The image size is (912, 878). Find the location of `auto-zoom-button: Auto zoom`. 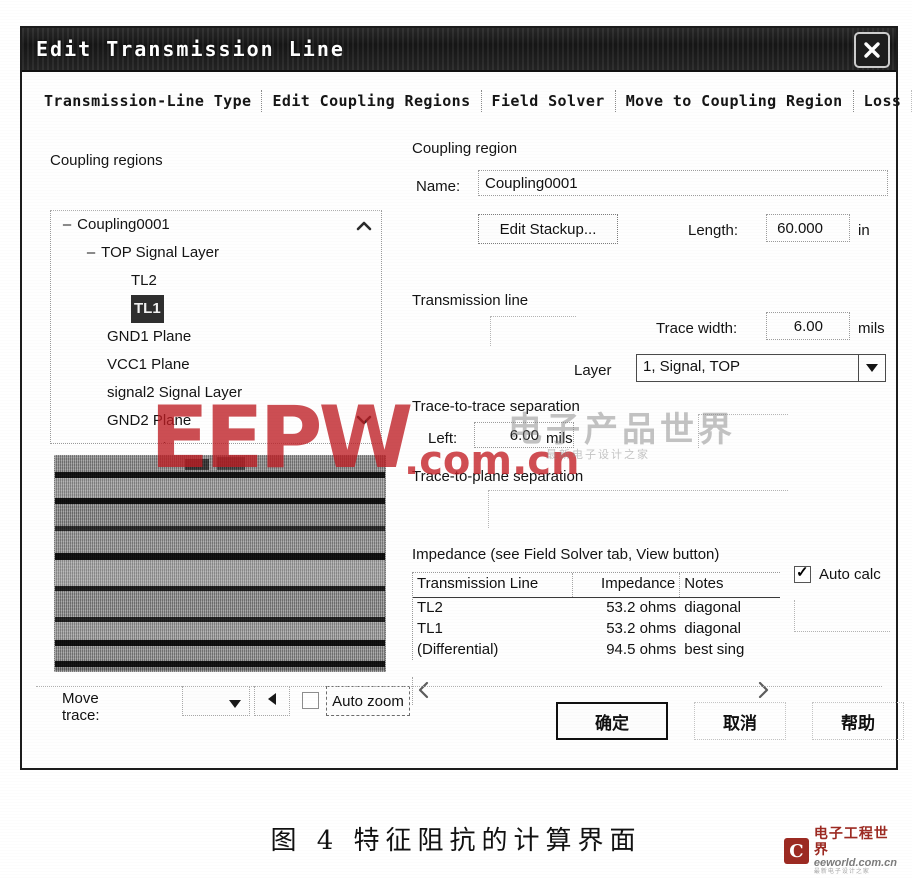

auto-zoom-button: Auto zoom is located at coordinates (368, 701).